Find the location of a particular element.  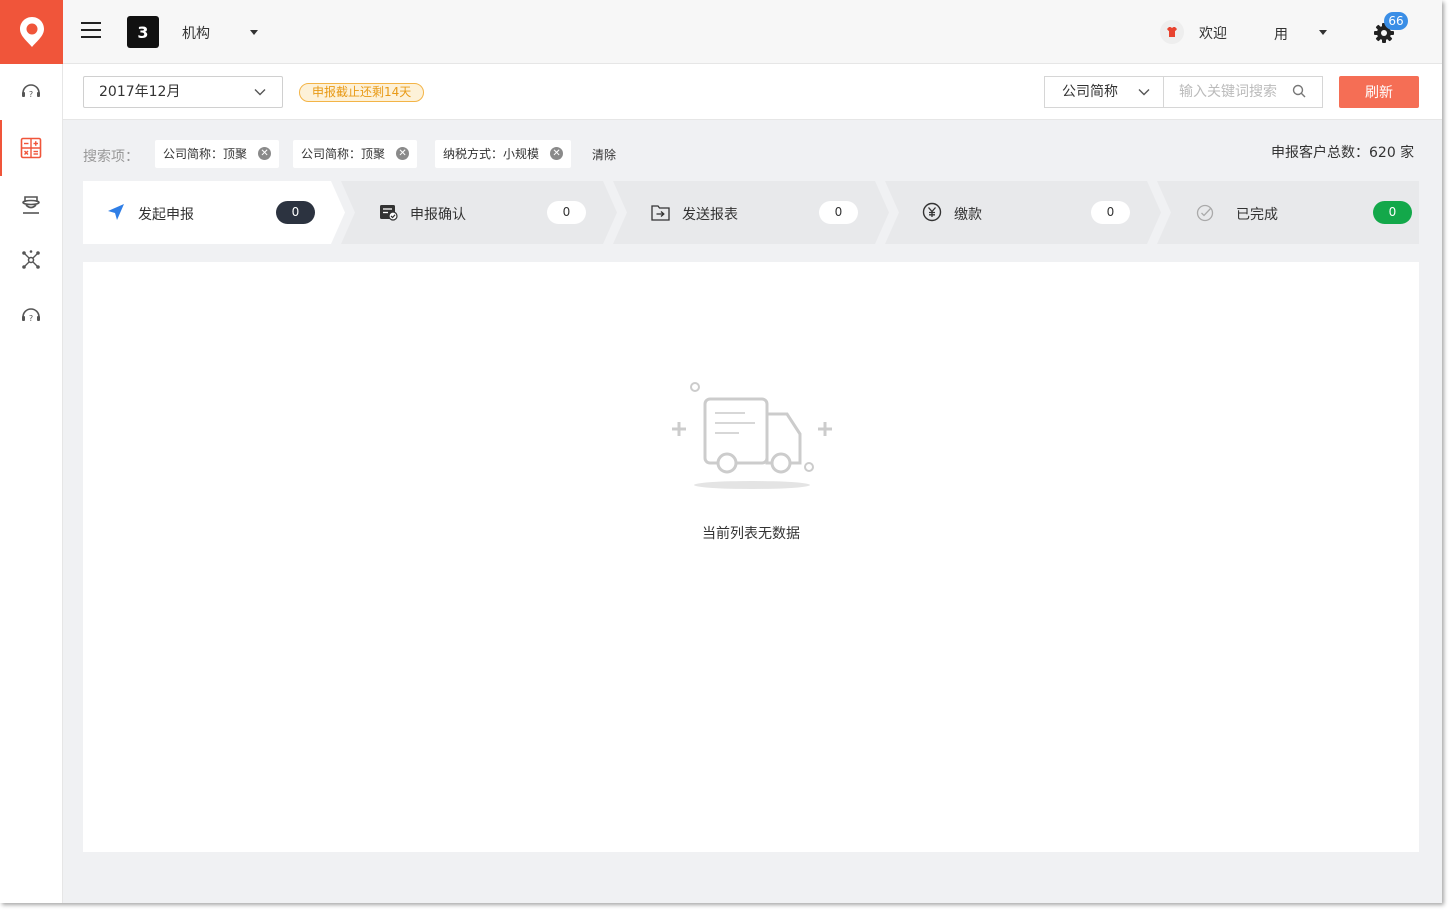

help-headset-icon: ? is located at coordinates (31, 315).